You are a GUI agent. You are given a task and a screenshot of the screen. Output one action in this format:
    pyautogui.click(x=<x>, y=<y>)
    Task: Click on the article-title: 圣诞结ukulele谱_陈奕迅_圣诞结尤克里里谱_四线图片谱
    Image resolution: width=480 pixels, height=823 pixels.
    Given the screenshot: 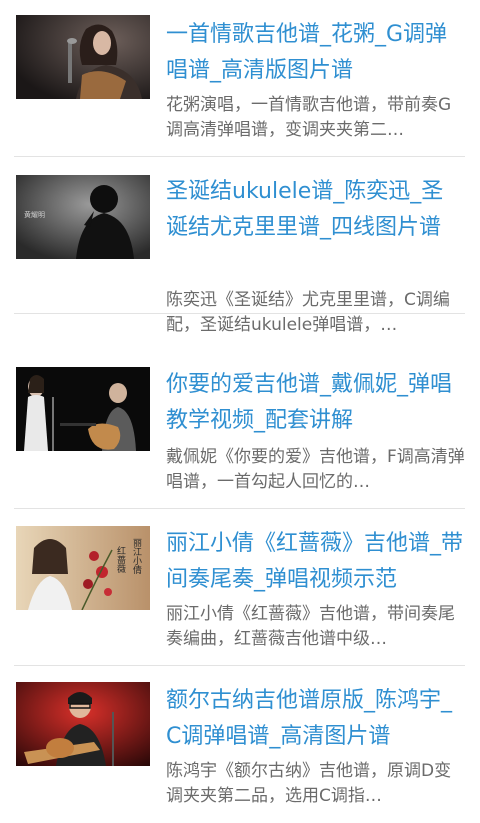 What is the action you would take?
    pyautogui.click(x=315, y=210)
    